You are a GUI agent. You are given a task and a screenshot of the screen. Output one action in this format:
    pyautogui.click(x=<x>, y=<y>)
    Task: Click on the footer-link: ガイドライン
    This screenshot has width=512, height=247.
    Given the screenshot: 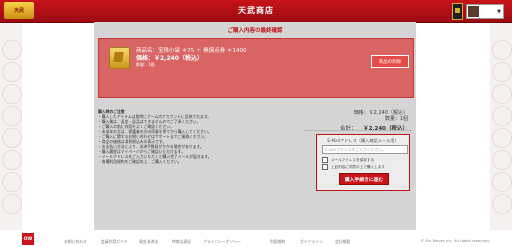 What is the action you would take?
    pyautogui.click(x=311, y=242)
    